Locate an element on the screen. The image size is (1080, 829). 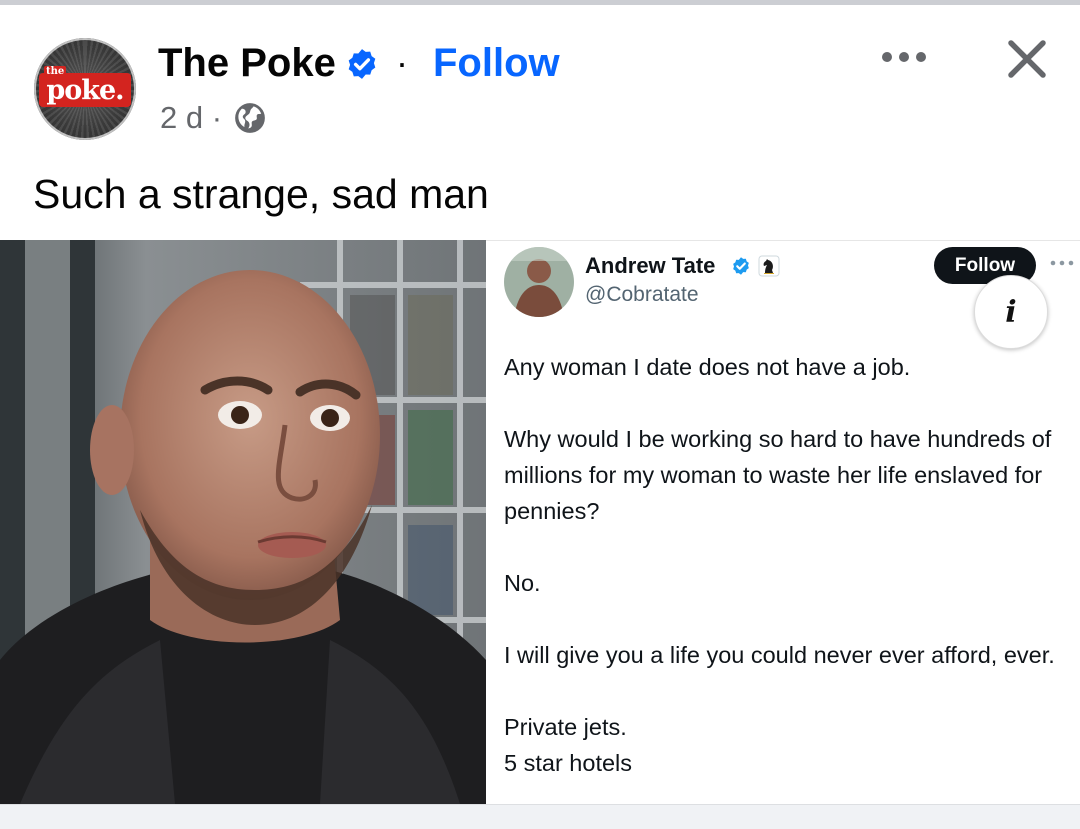
poke-logo-small: the is located at coordinates (55, 71).